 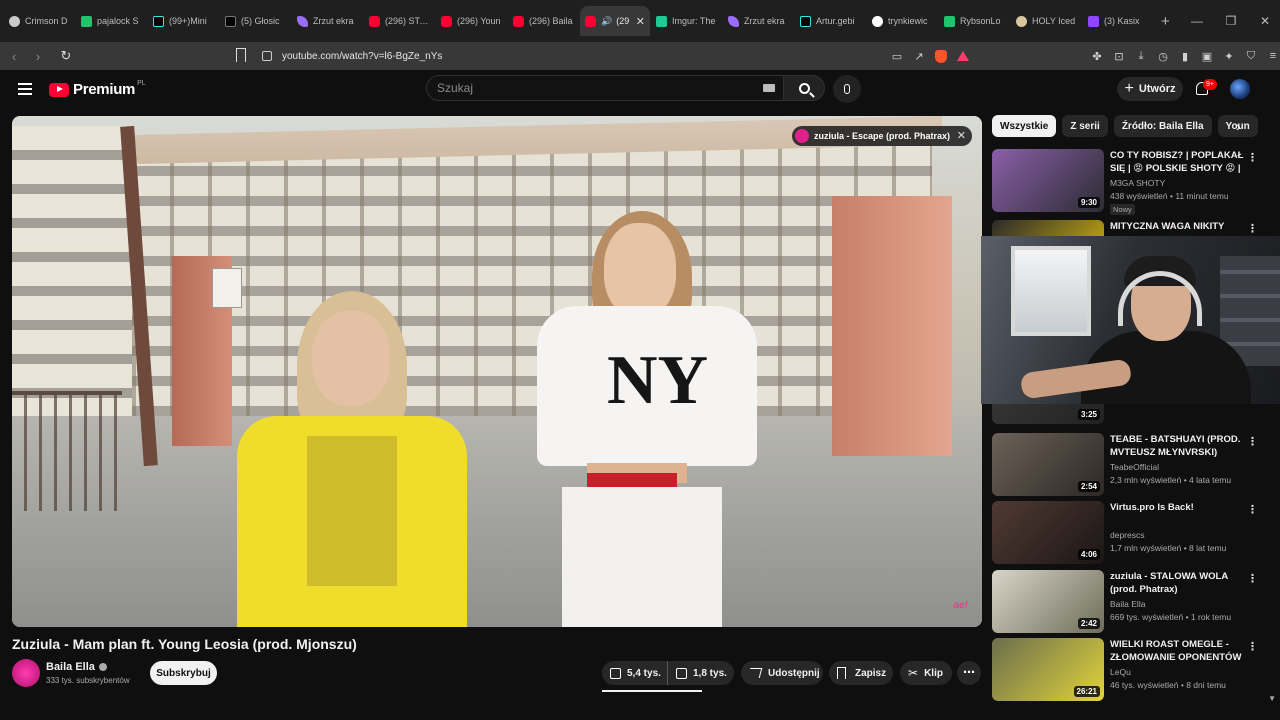 What do you see at coordinates (1048, 601) in the screenshot?
I see `video-thumbnail: 2:42` at bounding box center [1048, 601].